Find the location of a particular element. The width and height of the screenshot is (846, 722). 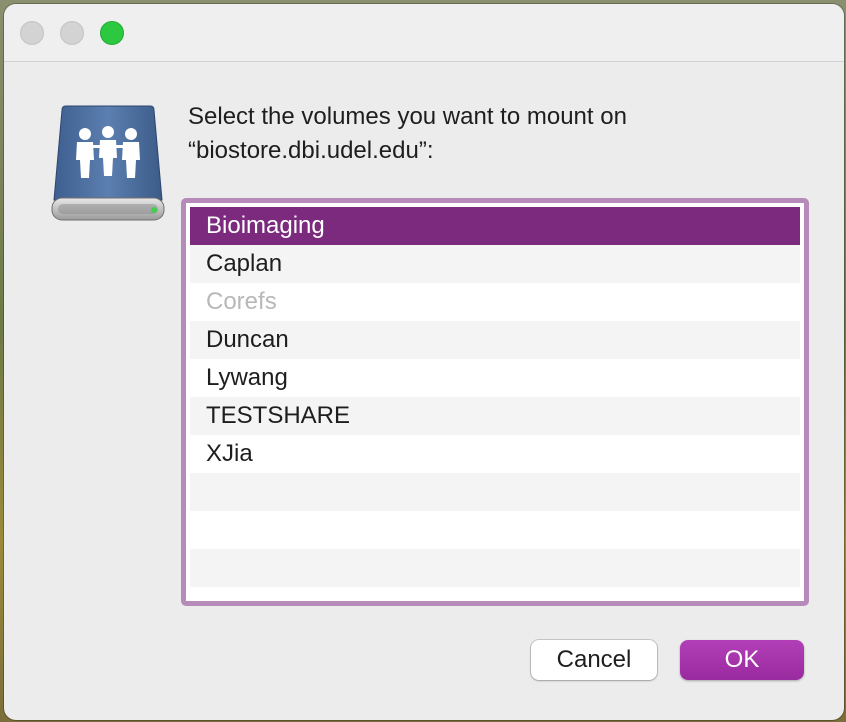

prompt-line-2: “biostore.dbi.udel.edu”: is located at coordinates (311, 150).